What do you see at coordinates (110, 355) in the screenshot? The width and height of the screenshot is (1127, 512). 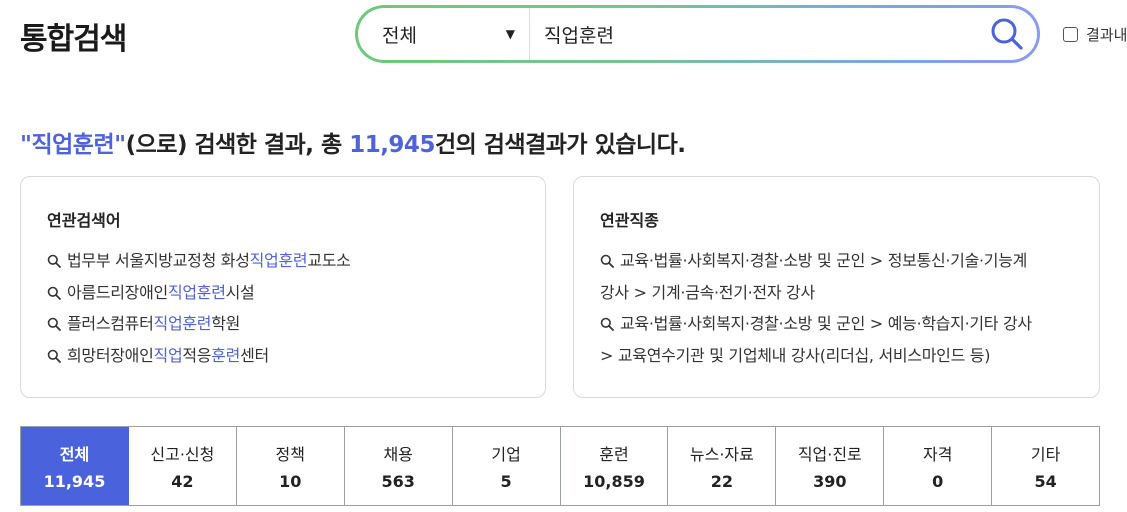 I see `keyword-text: 희망터장애인` at bounding box center [110, 355].